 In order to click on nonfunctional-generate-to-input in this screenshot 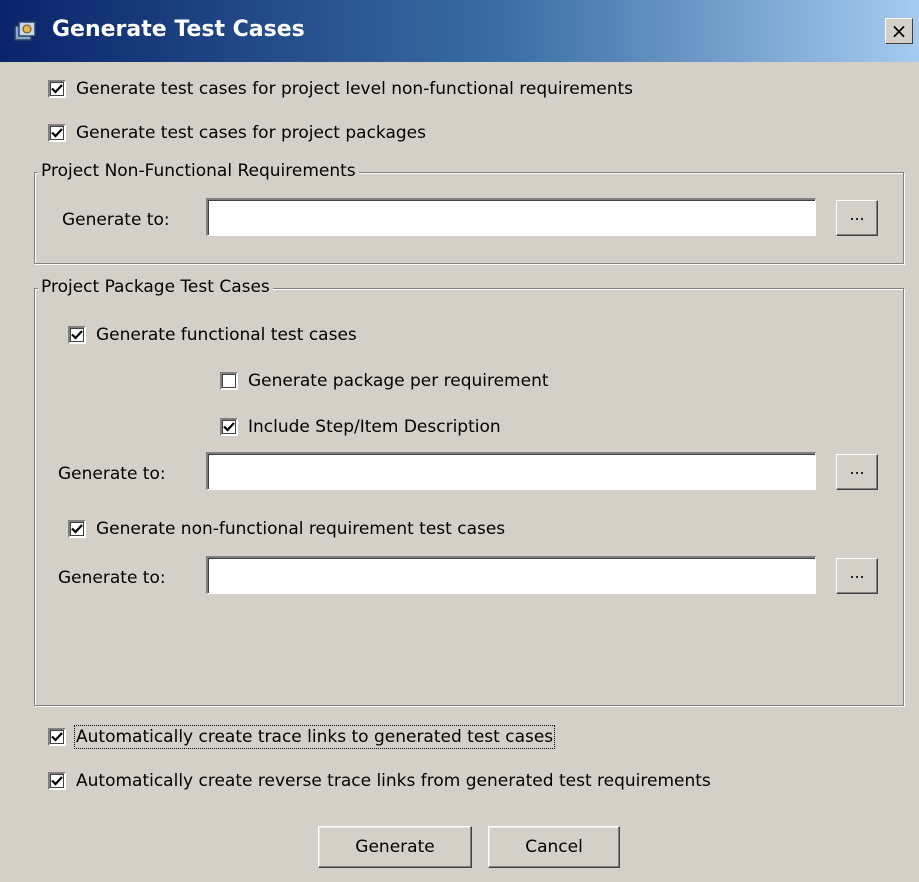, I will do `click(511, 575)`.